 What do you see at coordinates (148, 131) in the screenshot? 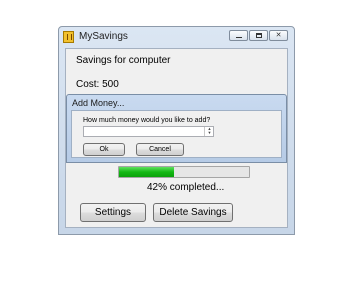
I see `amount-input` at bounding box center [148, 131].